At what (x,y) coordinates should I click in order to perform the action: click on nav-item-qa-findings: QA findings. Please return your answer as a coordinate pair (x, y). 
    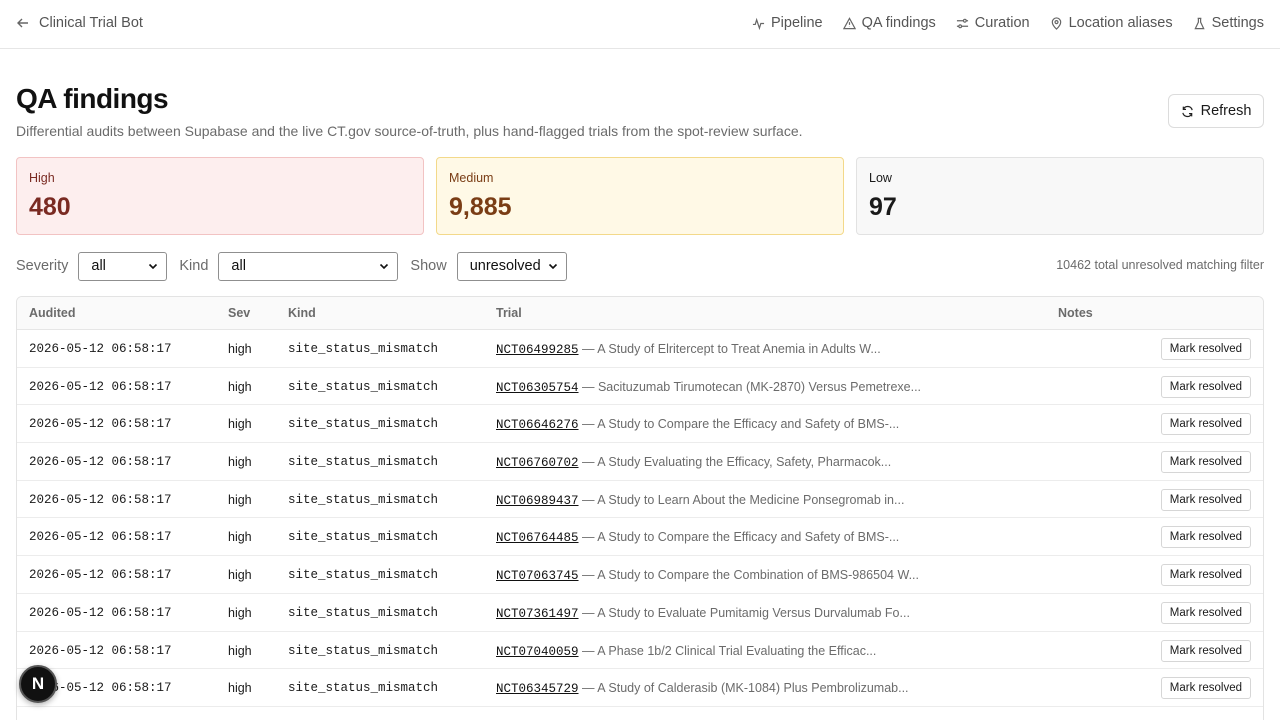
    Looking at the image, I should click on (889, 23).